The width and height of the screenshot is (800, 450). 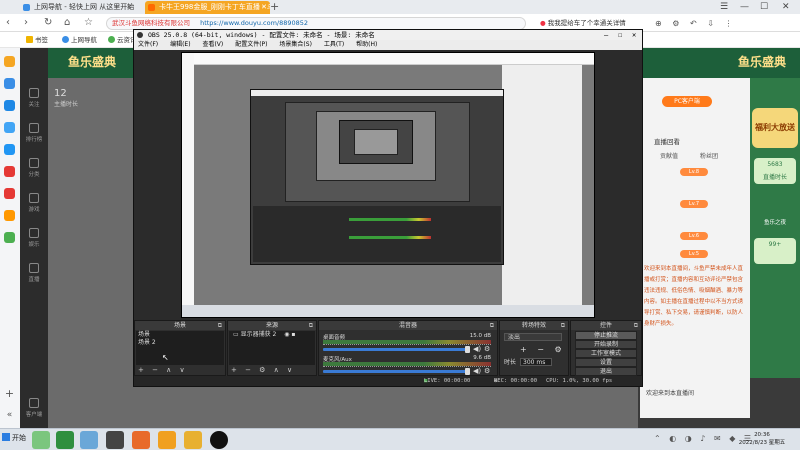 I want to click on new-tab-button: +, so click(x=274, y=7).